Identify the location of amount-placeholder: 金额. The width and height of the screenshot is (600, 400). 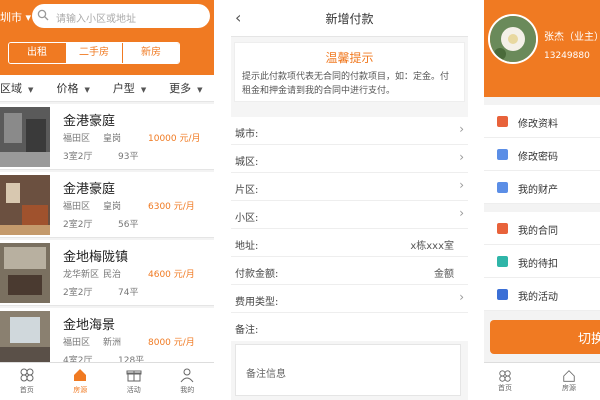
(444, 274).